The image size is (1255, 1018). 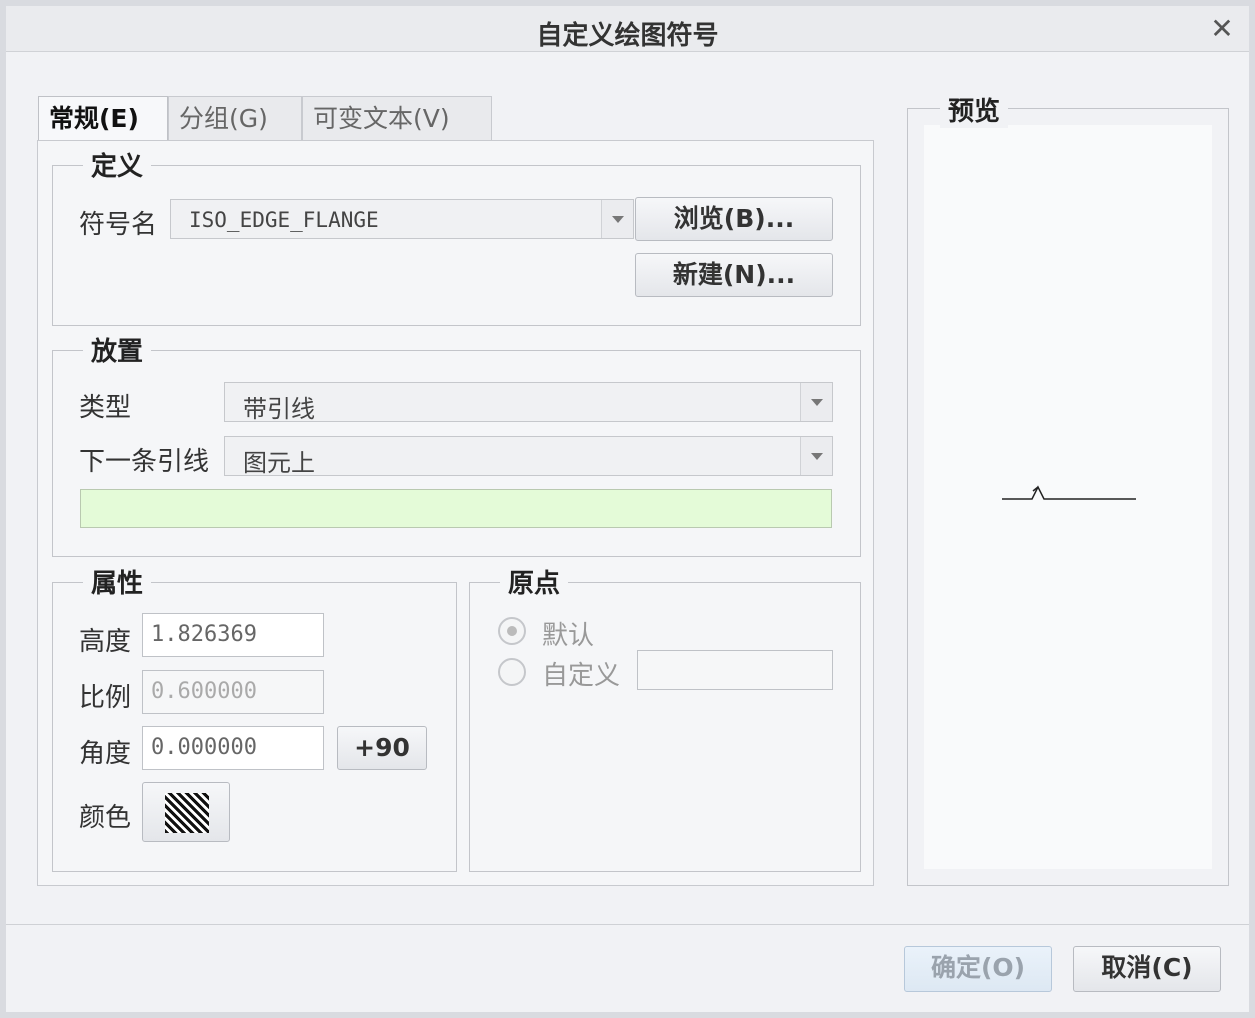 I want to click on ok-button: 确定(O), so click(x=978, y=969).